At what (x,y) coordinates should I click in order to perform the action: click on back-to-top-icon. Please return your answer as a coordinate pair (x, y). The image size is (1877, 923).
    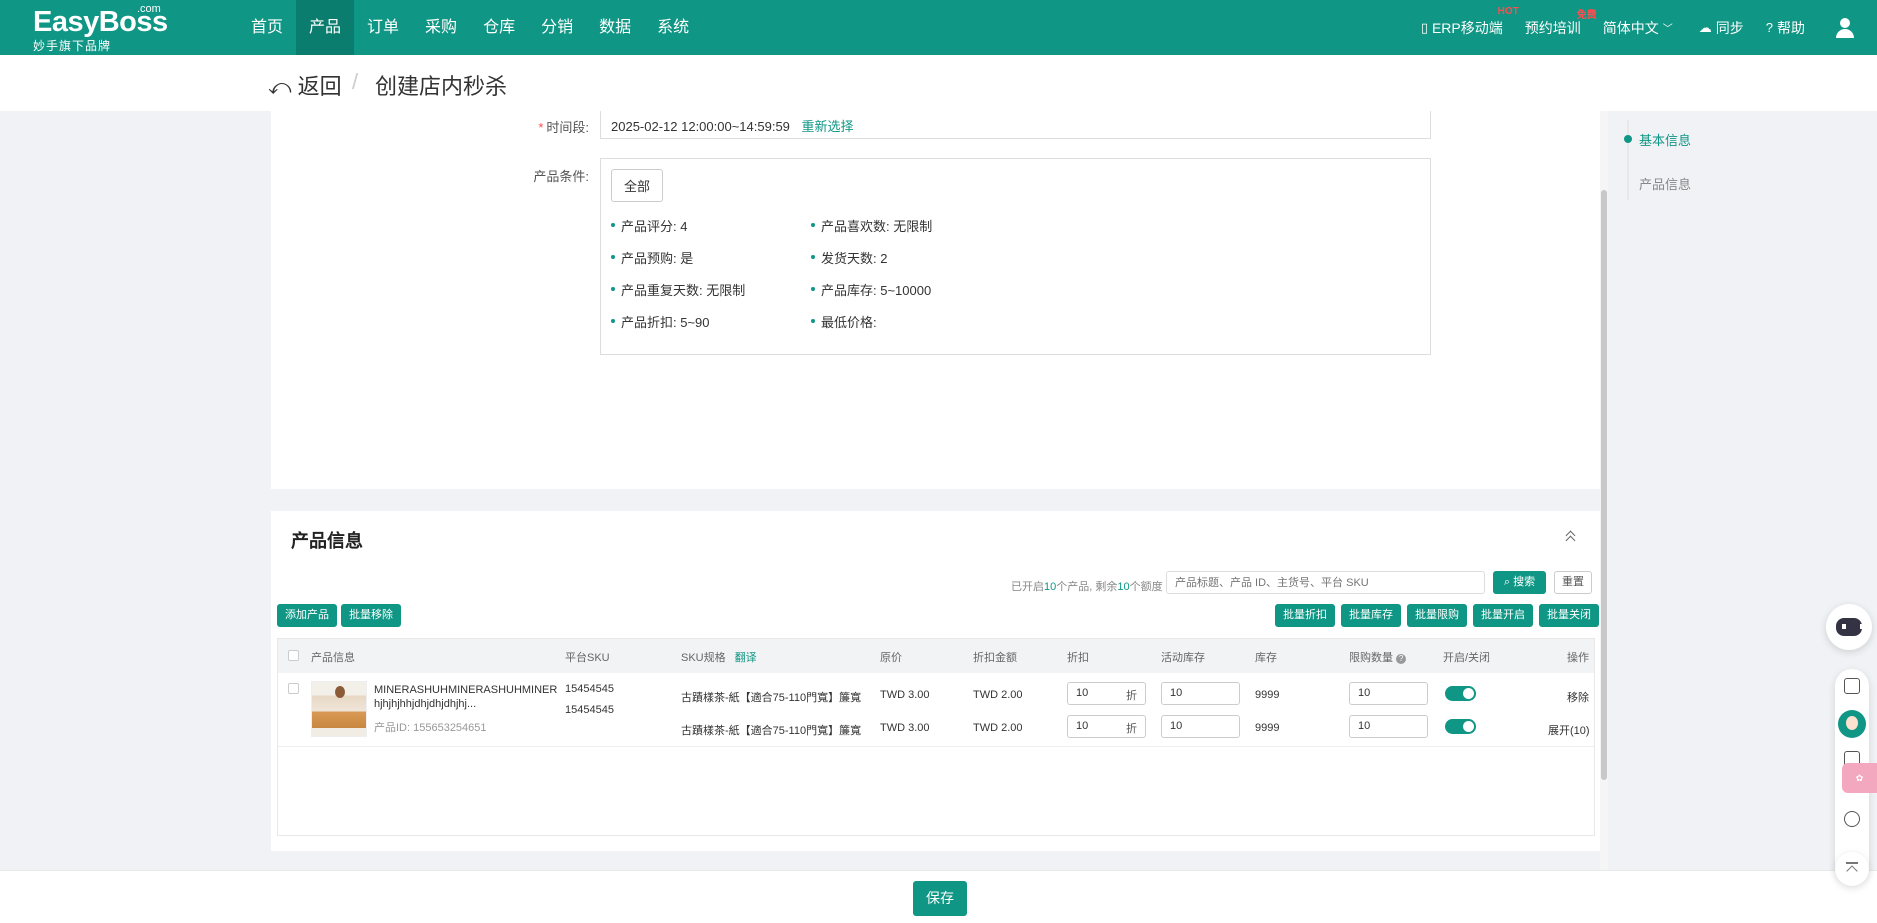
    Looking at the image, I should click on (1852, 869).